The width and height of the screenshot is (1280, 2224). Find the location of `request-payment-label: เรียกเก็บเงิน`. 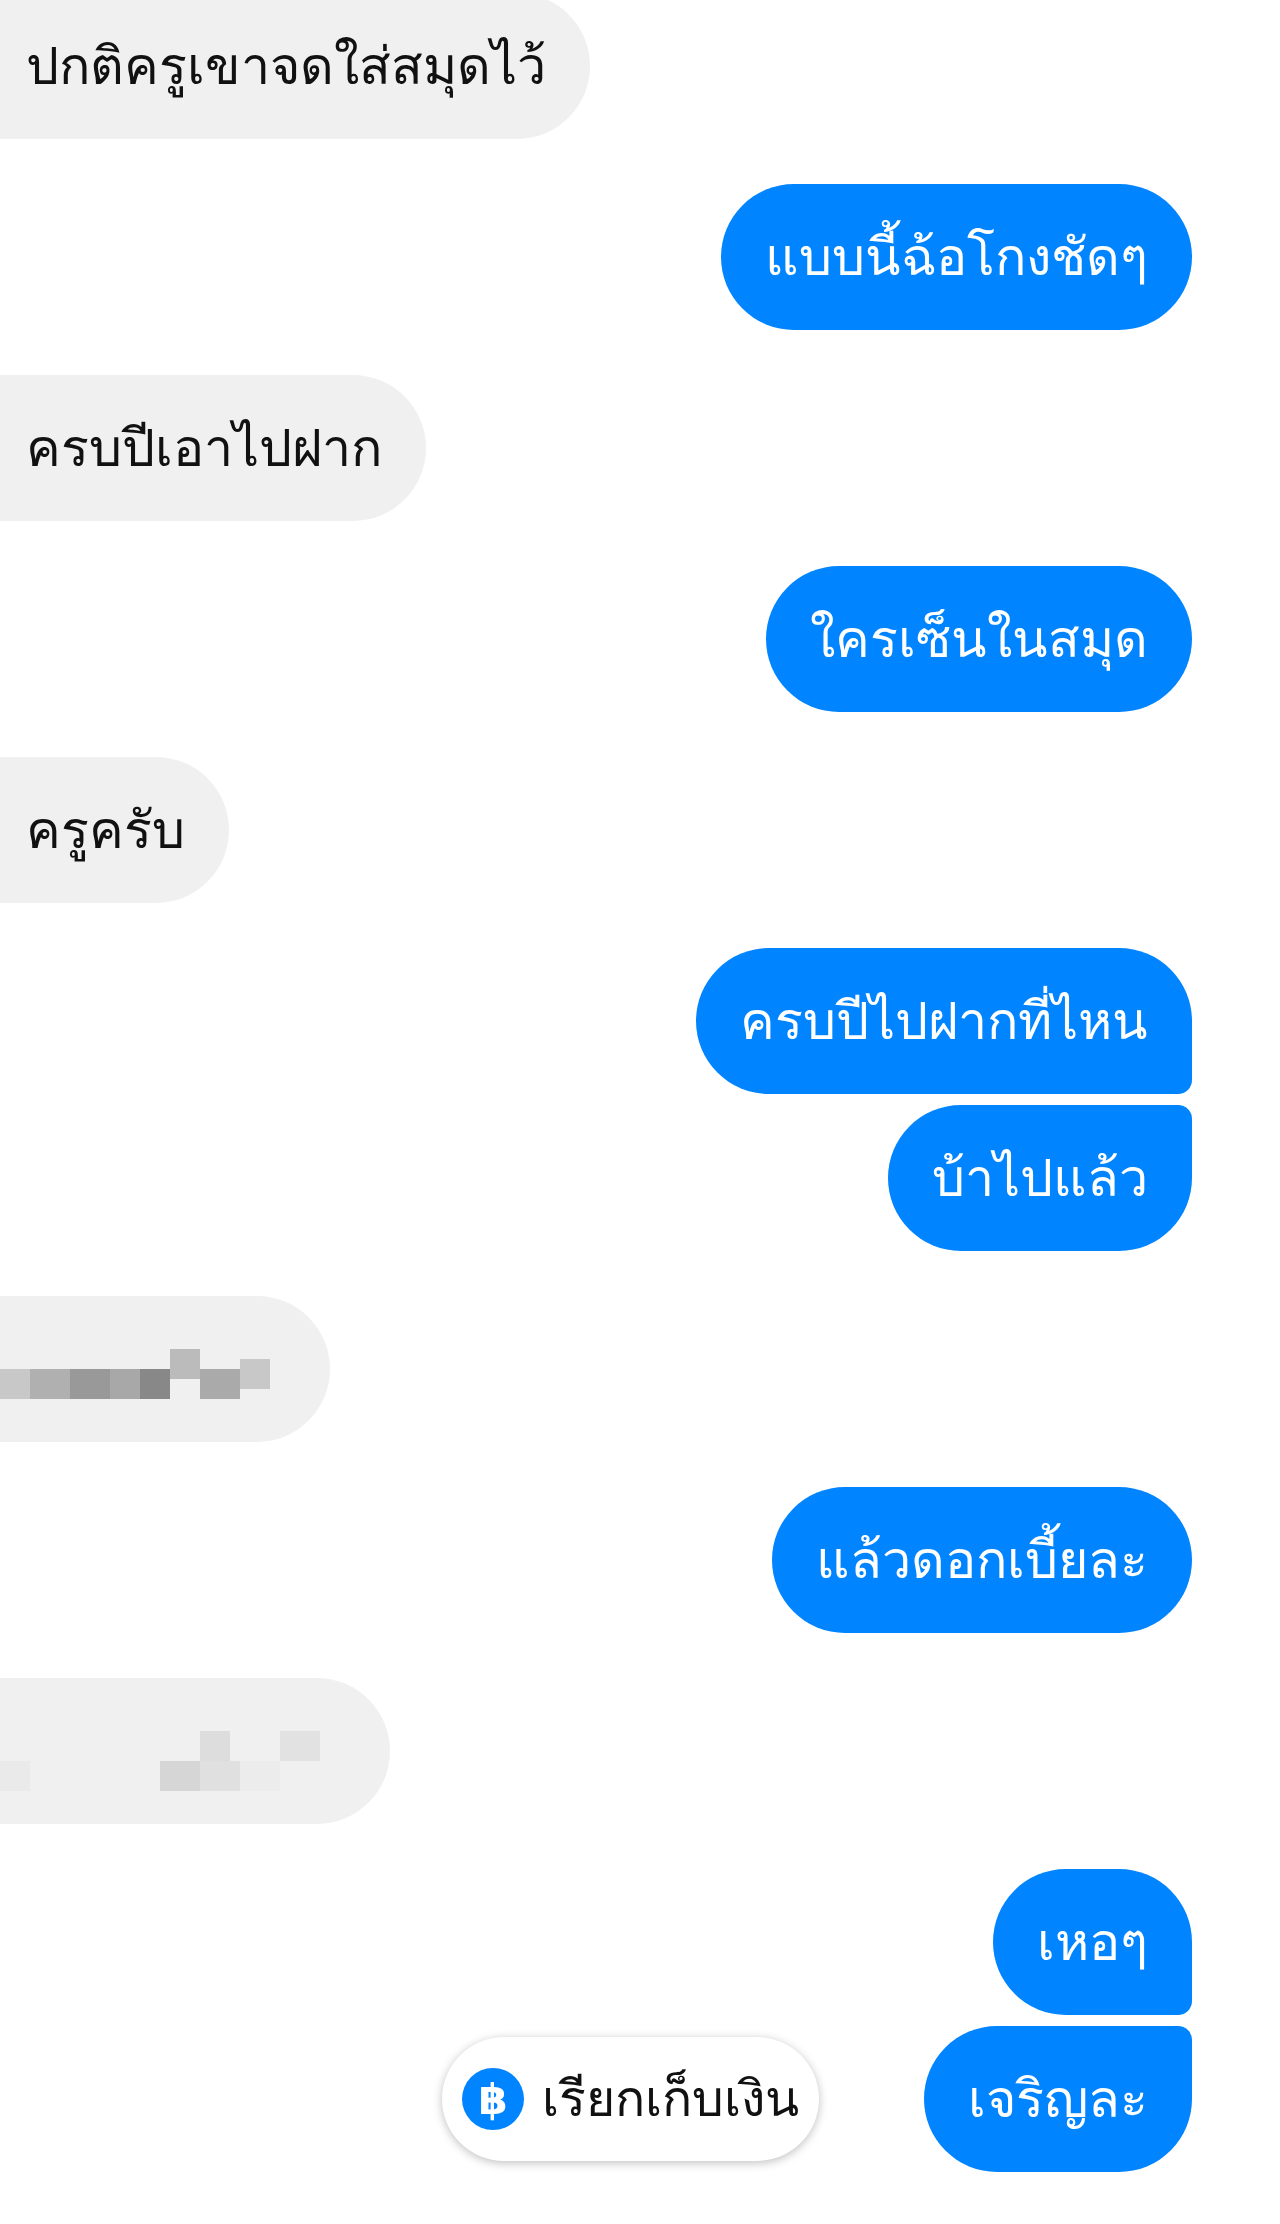

request-payment-label: เรียกเก็บเงิน is located at coordinates (670, 2099).